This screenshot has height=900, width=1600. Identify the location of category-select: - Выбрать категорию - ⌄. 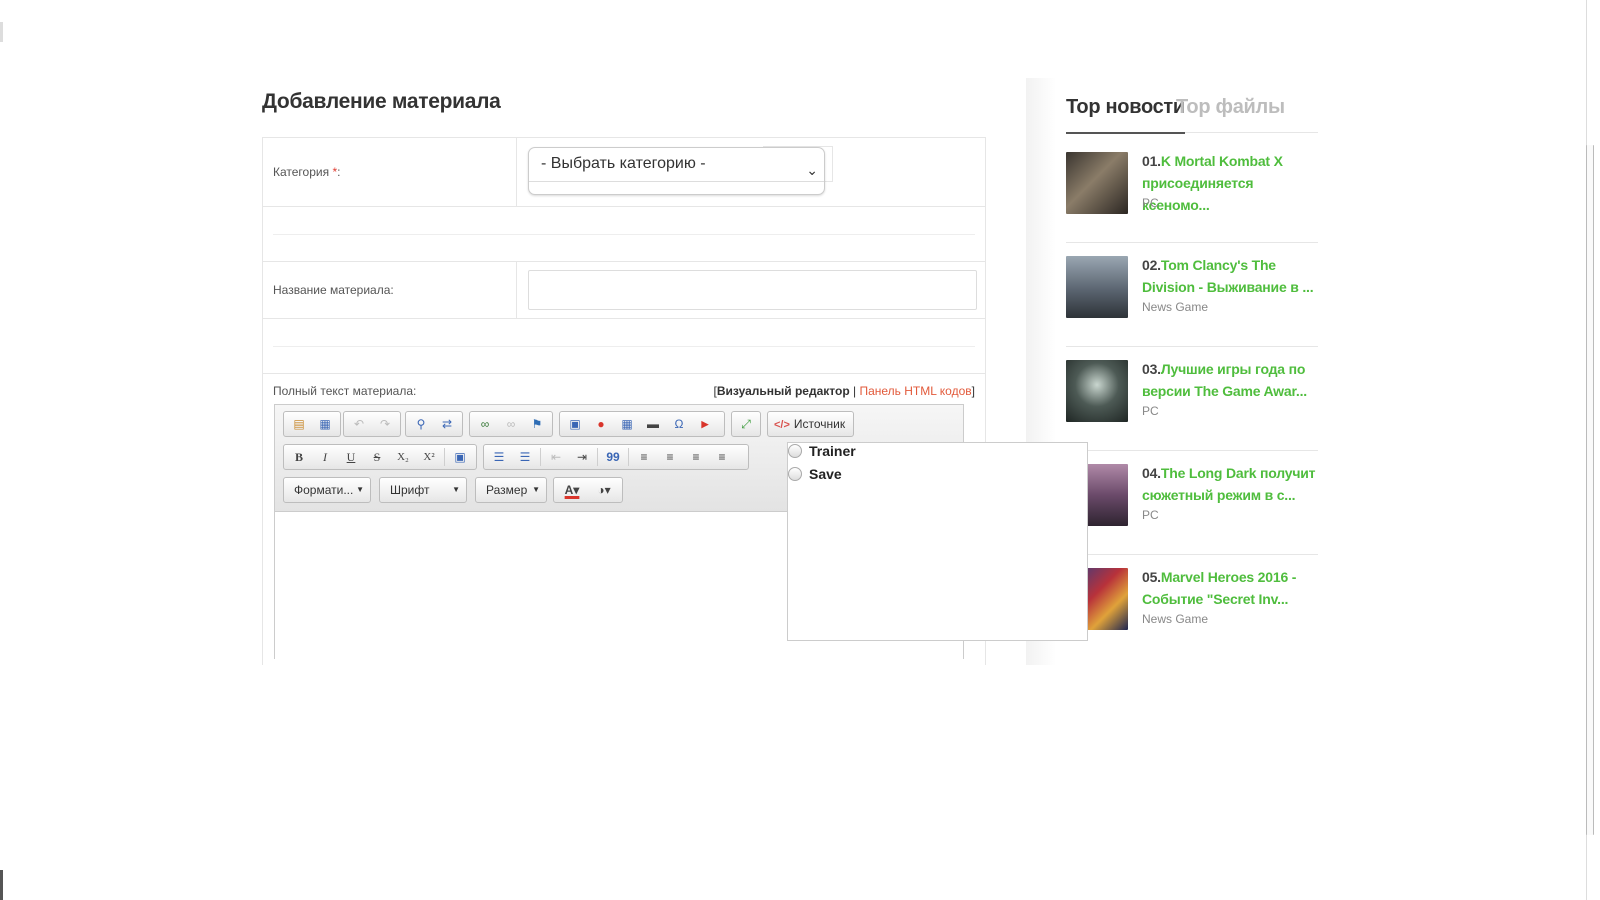
(676, 171).